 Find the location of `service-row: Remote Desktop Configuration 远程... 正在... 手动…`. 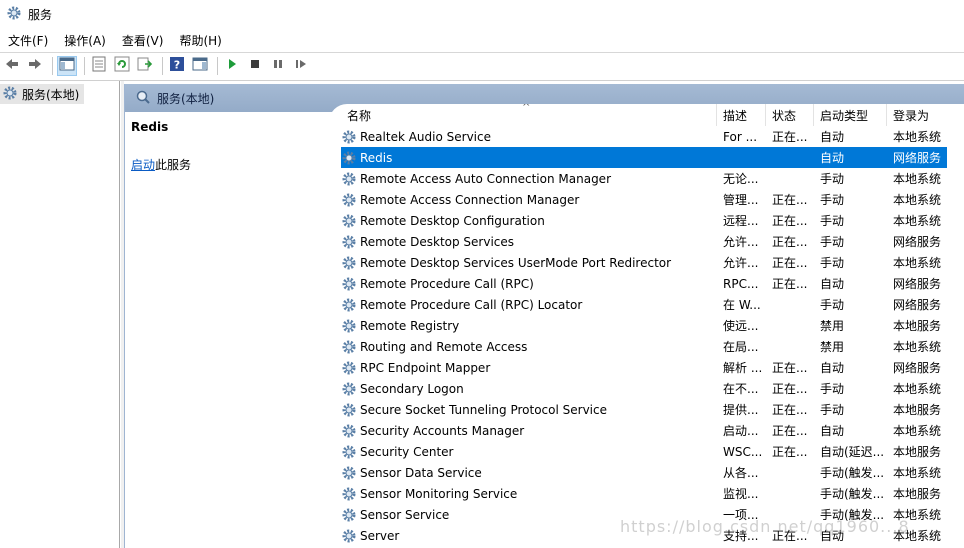

service-row: Remote Desktop Configuration 远程... 正在... 手动… is located at coordinates (644, 220).